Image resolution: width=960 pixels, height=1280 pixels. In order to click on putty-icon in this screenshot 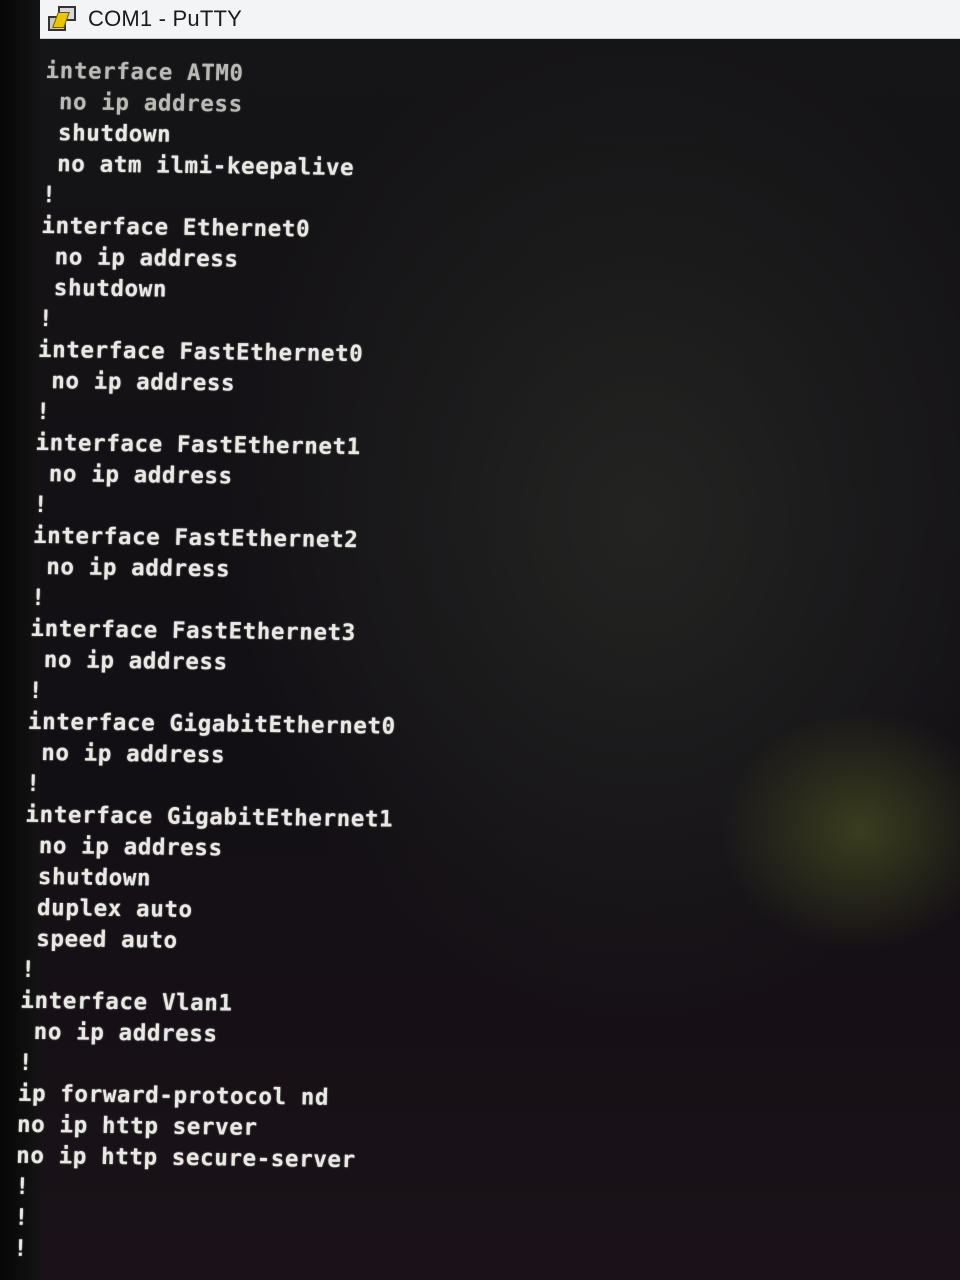, I will do `click(61, 19)`.